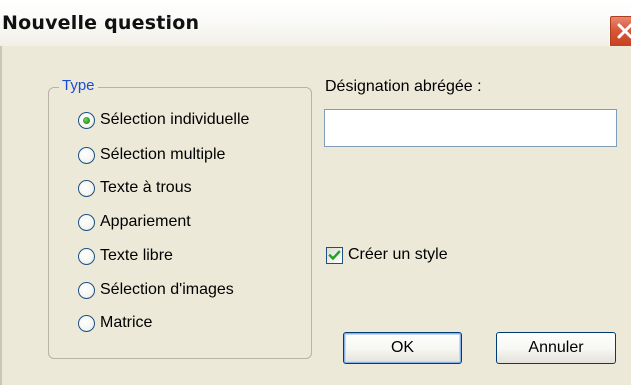 The image size is (631, 385). What do you see at coordinates (163, 154) in the screenshot?
I see `radio-label: Sélection multiple` at bounding box center [163, 154].